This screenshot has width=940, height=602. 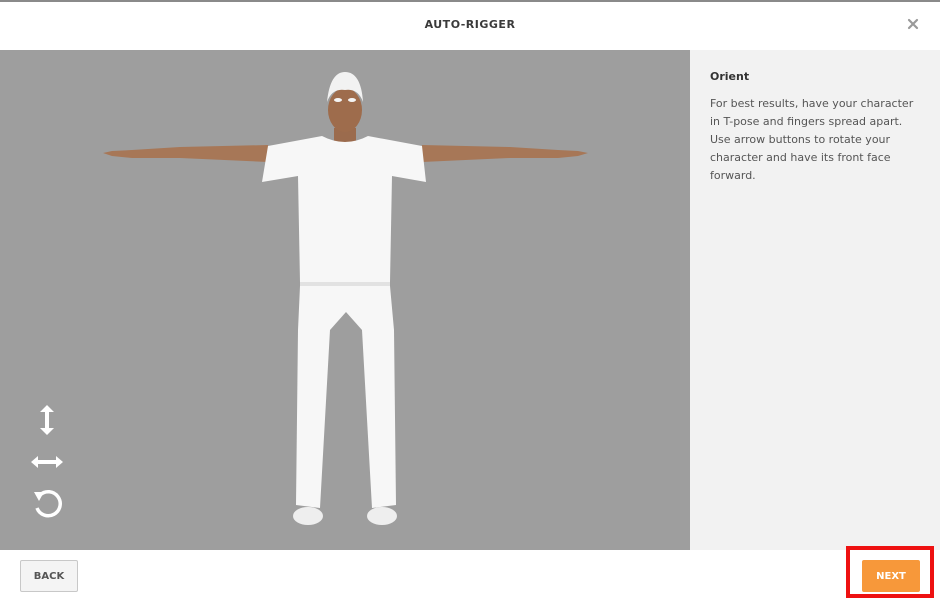 What do you see at coordinates (49, 576) in the screenshot?
I see `back-button: BACK` at bounding box center [49, 576].